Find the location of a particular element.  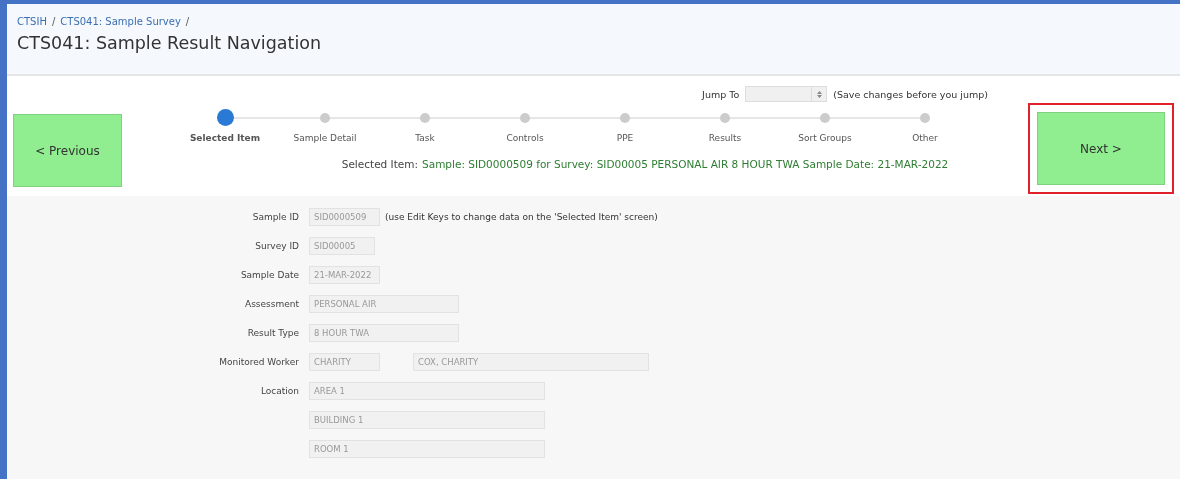

jump-note: (Save changes before you jump) is located at coordinates (910, 94).